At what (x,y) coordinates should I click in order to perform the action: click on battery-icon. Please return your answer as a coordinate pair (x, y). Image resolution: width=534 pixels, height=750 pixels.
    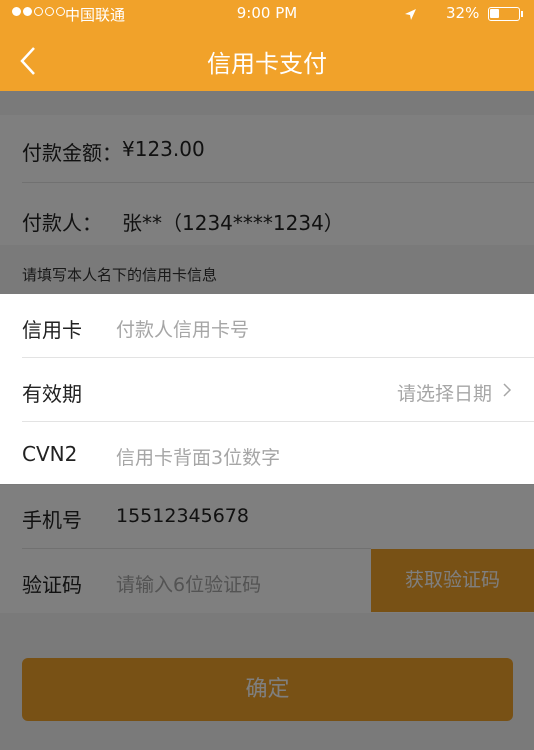
    Looking at the image, I should click on (504, 14).